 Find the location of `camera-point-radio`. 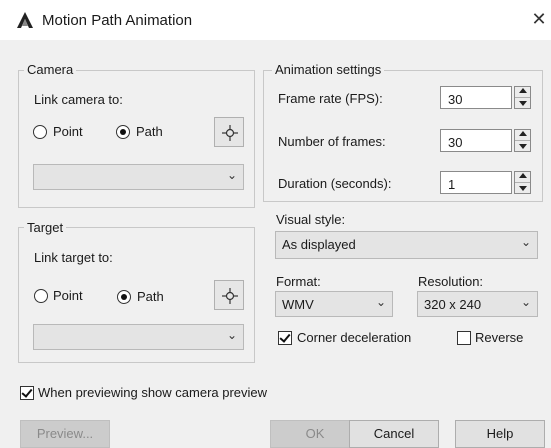

camera-point-radio is located at coordinates (40, 132).